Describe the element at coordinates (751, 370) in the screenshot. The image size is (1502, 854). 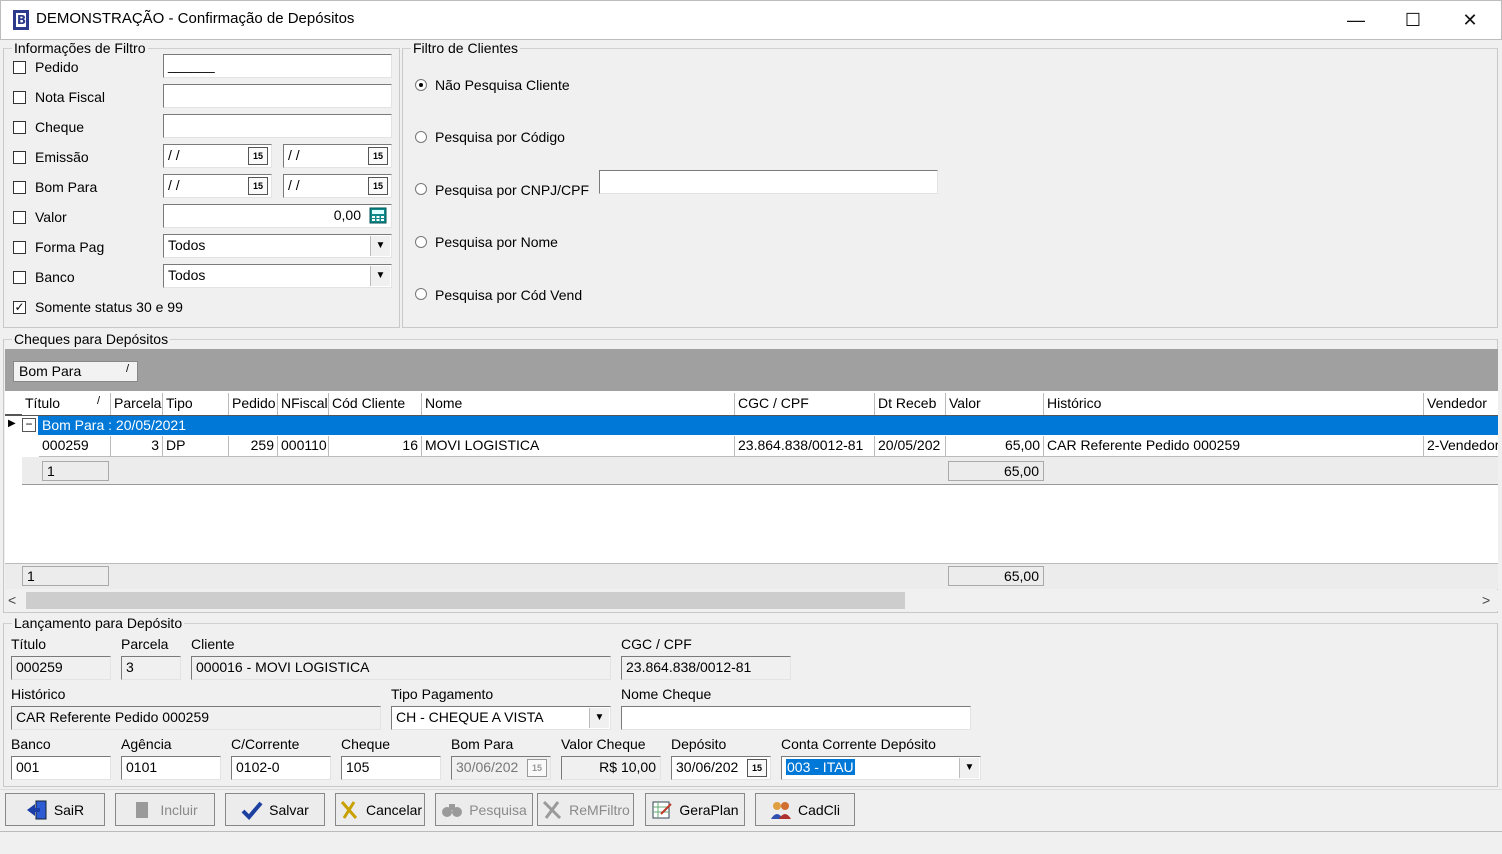
I see `group-by-panel` at that location.